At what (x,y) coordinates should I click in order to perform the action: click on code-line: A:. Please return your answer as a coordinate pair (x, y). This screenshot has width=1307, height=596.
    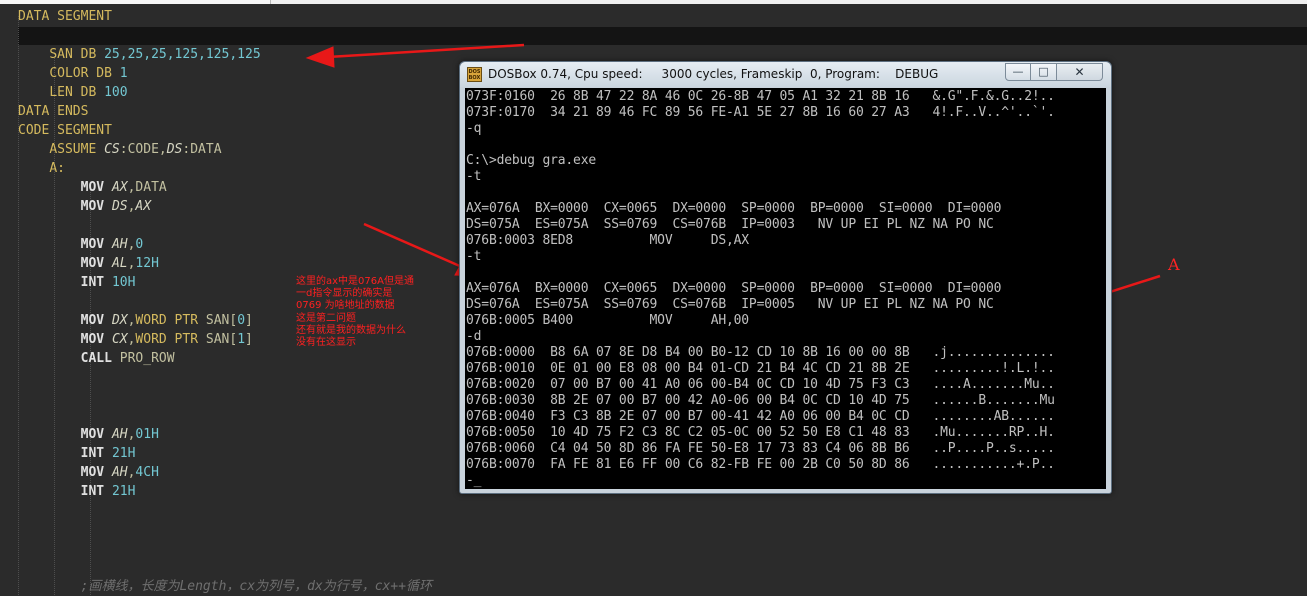
    Looking at the image, I should click on (41, 168).